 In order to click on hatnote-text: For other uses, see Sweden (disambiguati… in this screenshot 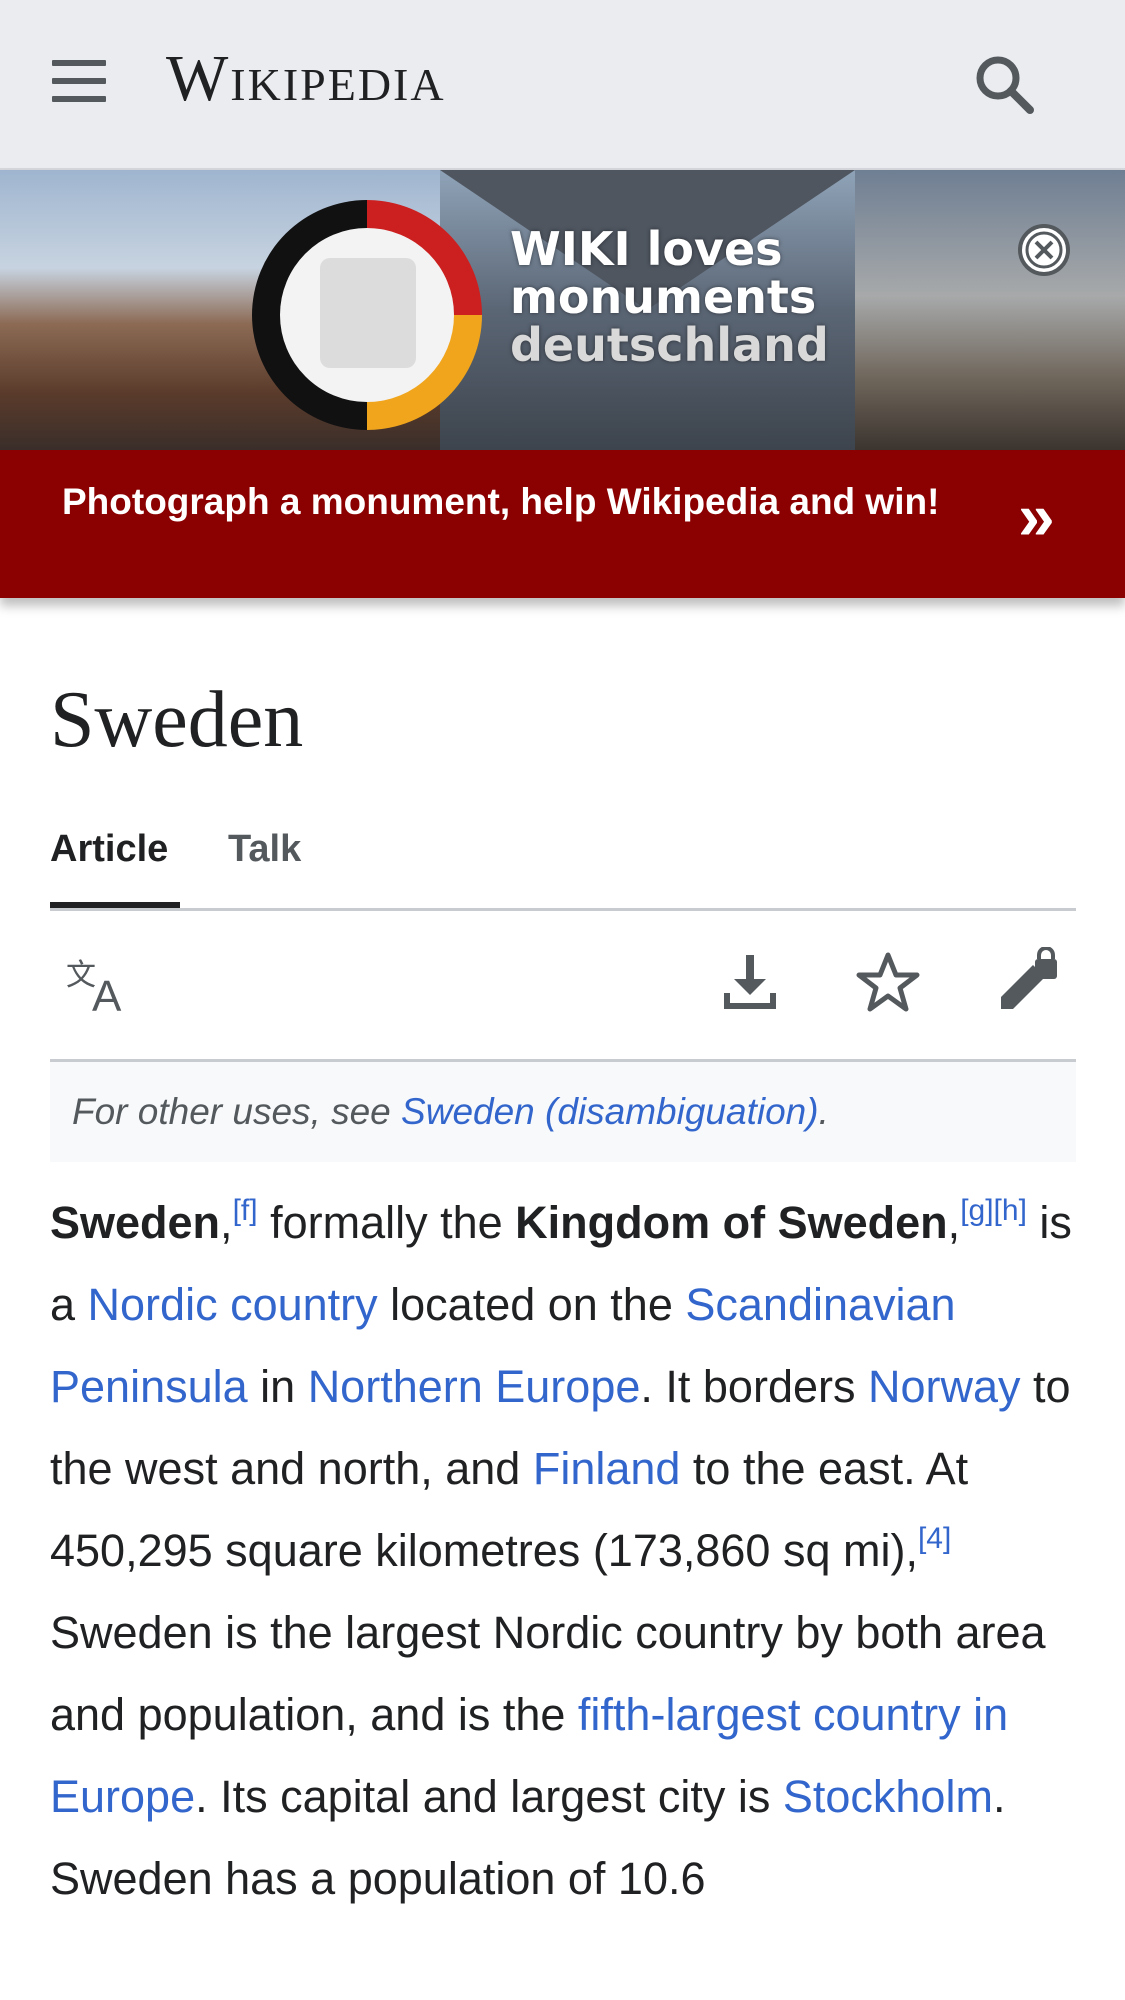, I will do `click(450, 1111)`.